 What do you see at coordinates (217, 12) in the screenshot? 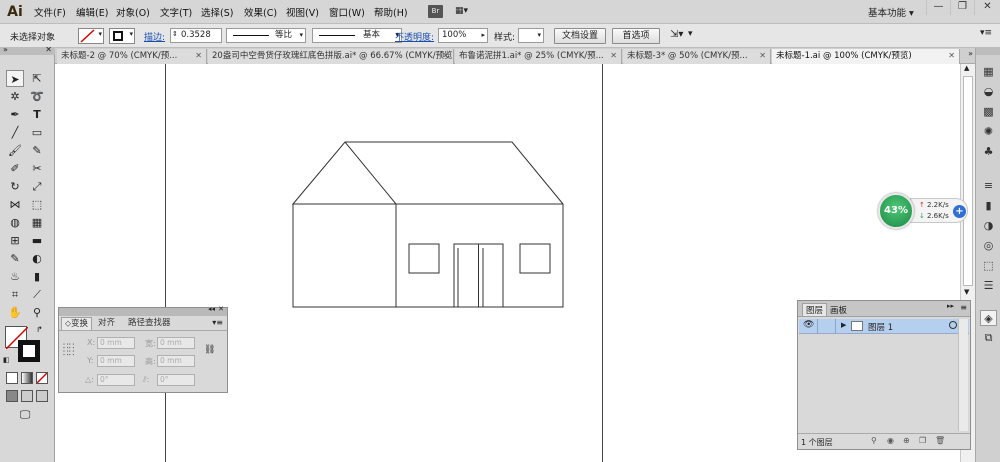
I see `menu-select: 选择(S)` at bounding box center [217, 12].